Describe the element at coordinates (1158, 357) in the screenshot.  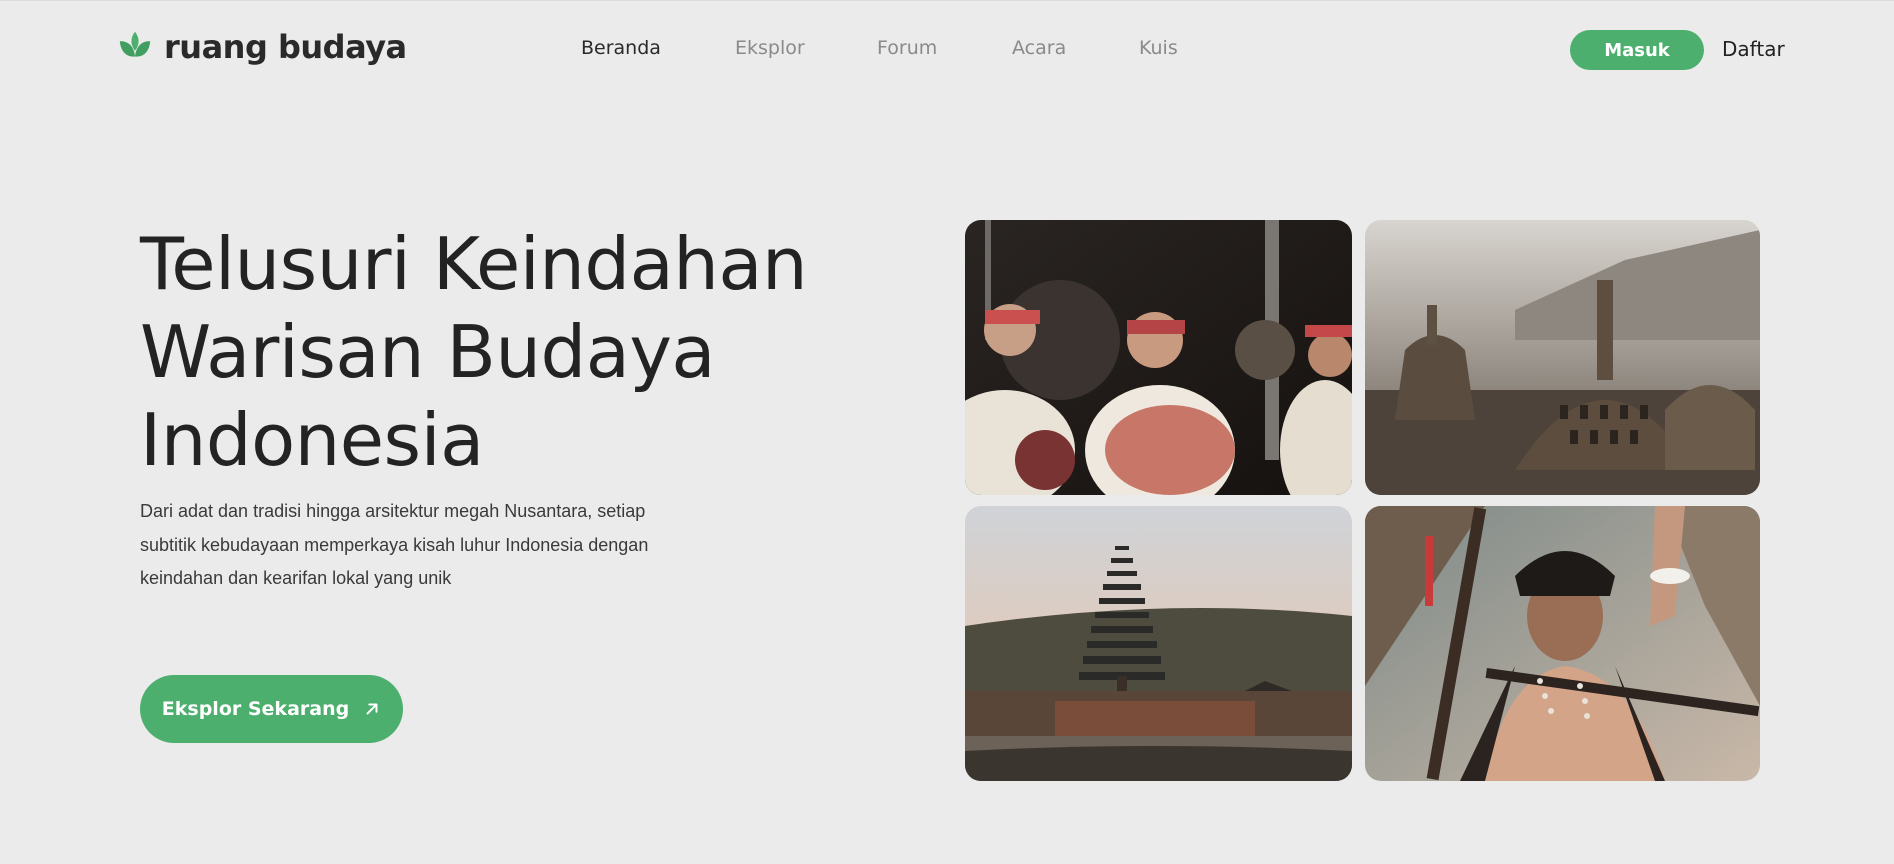
I see `gallery-image-gamelan-musicians` at that location.